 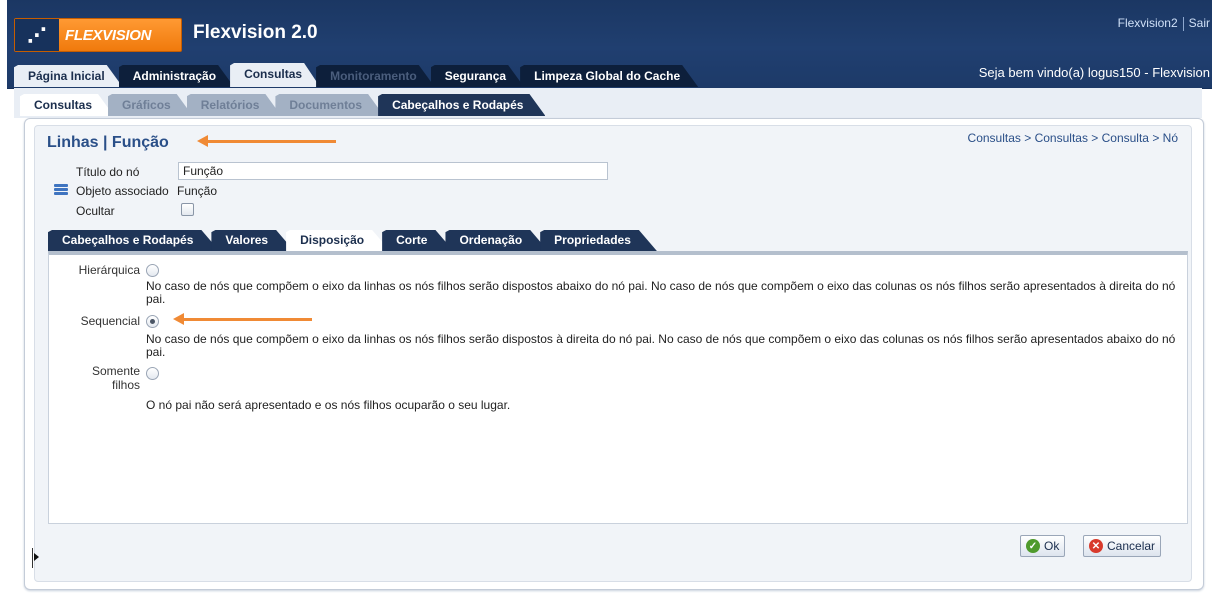 What do you see at coordinates (393, 171) in the screenshot?
I see `node-title-input` at bounding box center [393, 171].